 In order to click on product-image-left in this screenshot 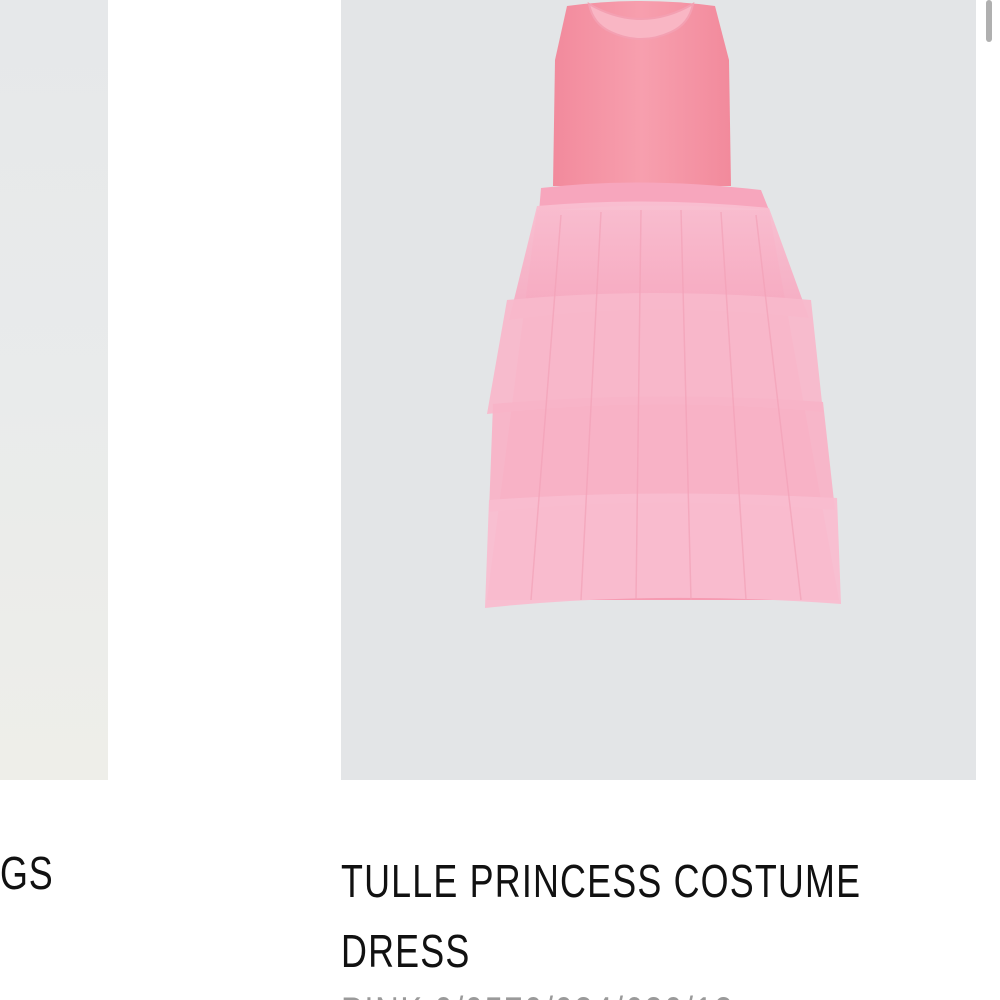, I will do `click(54, 390)`.